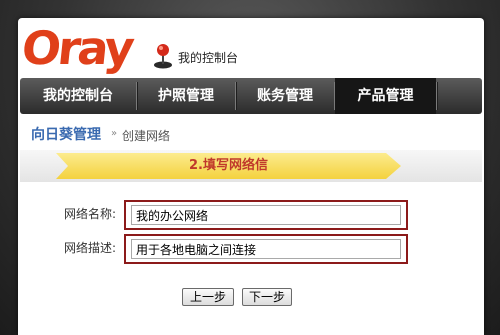 The image size is (500, 335). Describe the element at coordinates (90, 248) in the screenshot. I see `network-desc-label: 网络描述:` at that location.